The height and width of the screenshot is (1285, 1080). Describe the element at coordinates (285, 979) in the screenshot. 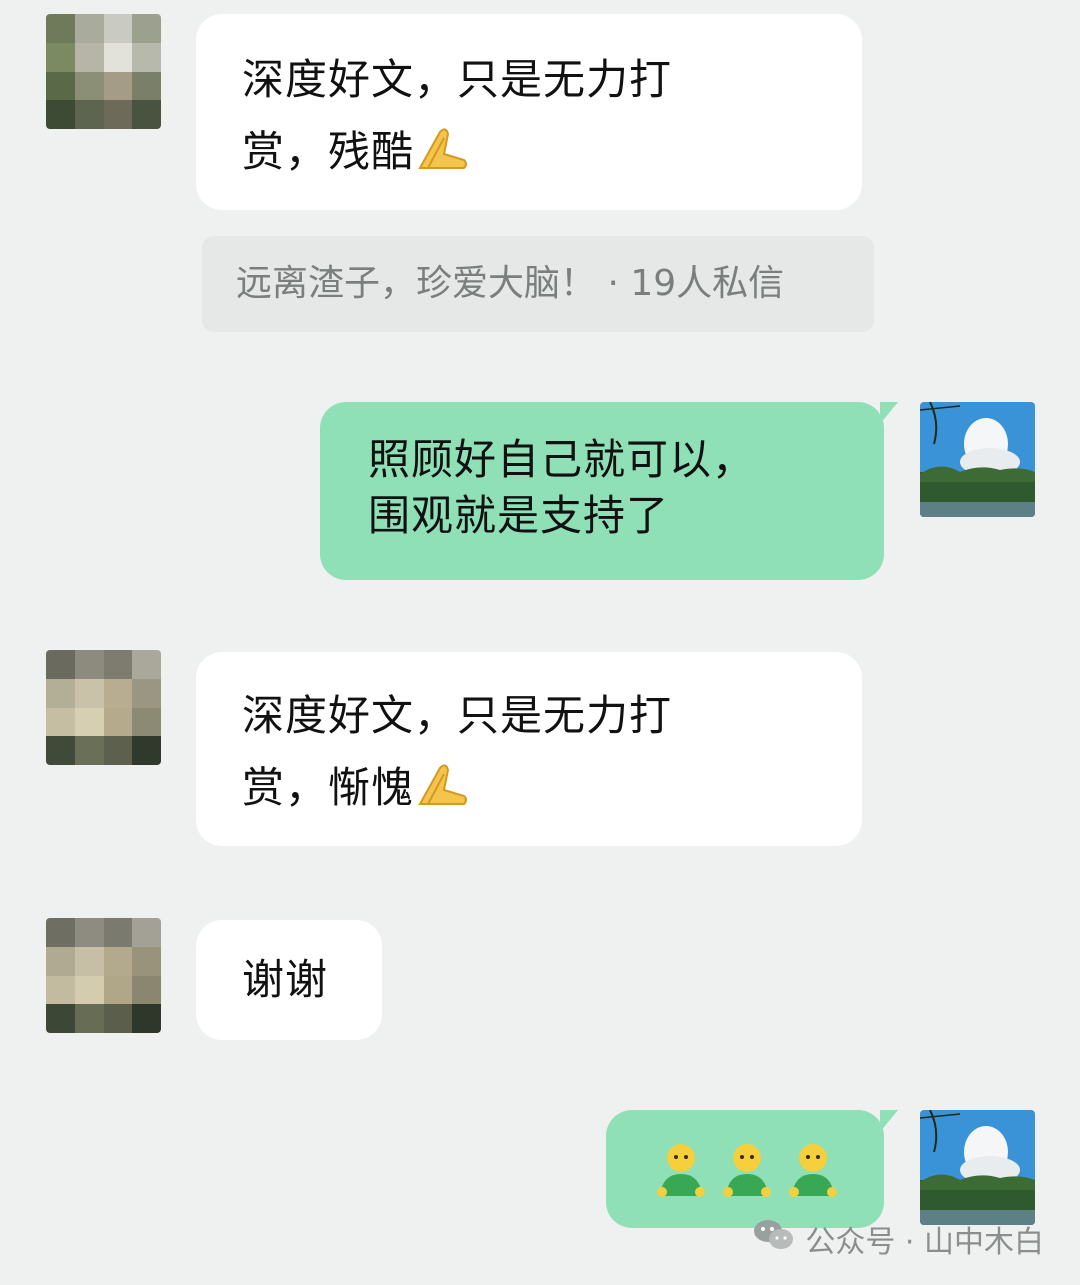

I see `message-text: 谢谢` at that location.